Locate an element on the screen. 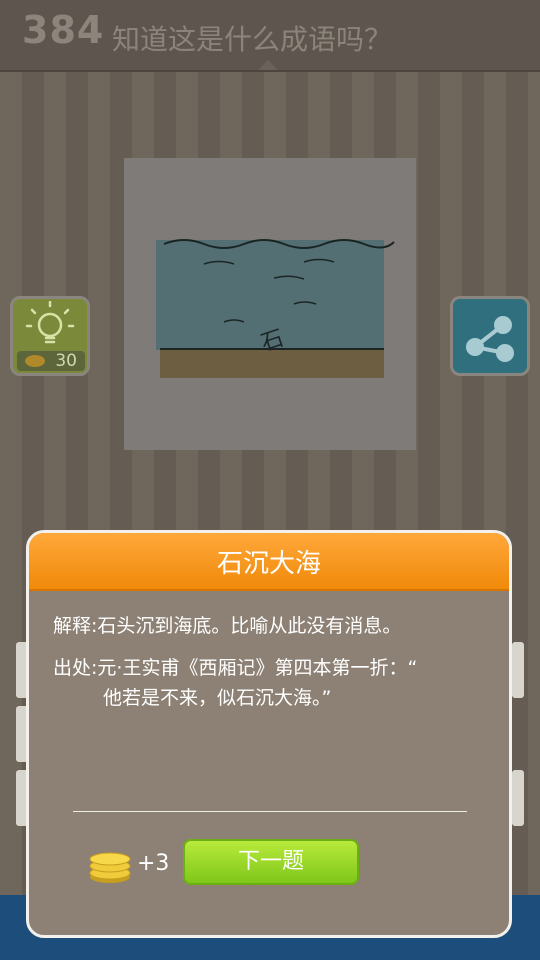 This screenshot has width=540, height=960. level-number: 384 is located at coordinates (63, 30).